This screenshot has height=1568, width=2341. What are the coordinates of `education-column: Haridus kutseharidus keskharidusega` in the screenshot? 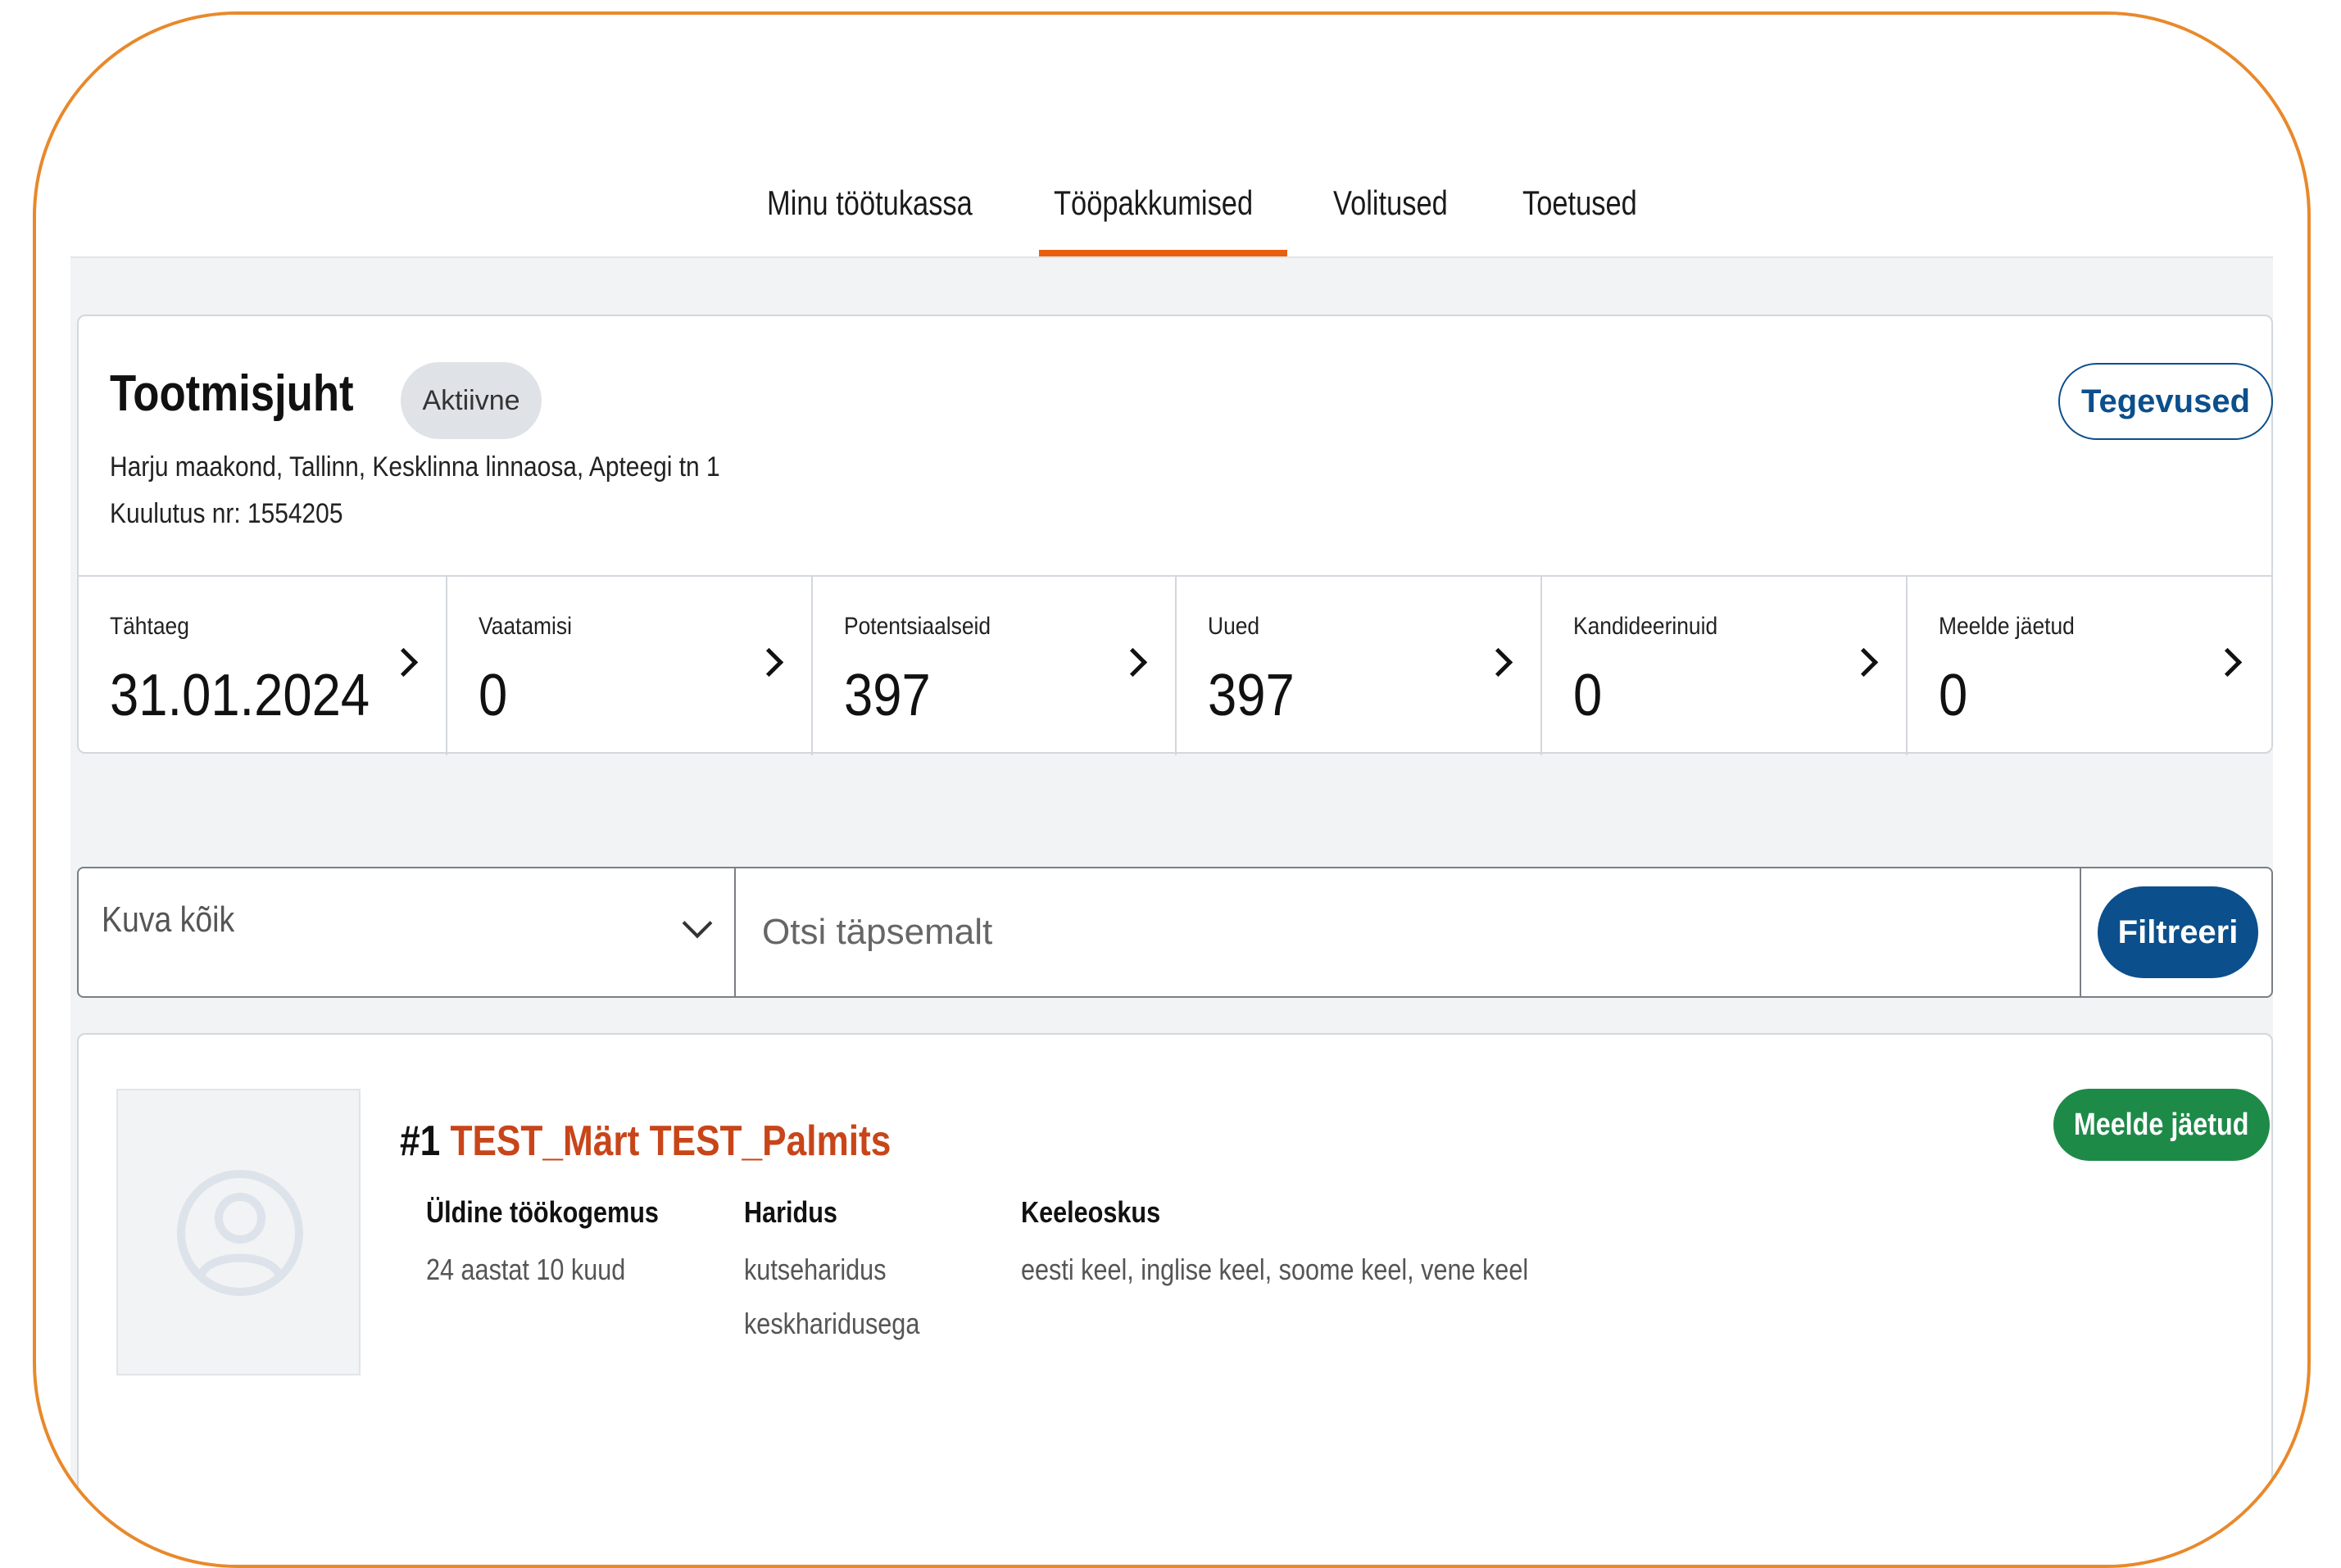 It's located at (847, 1271).